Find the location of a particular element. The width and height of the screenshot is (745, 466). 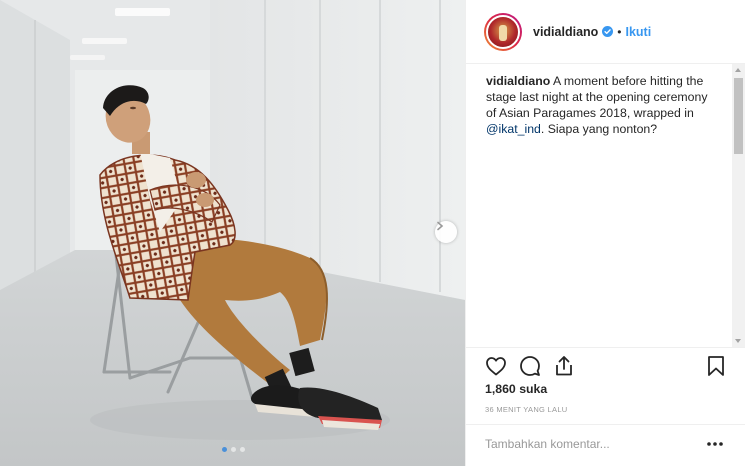

carousel-indicator is located at coordinates (233, 449).